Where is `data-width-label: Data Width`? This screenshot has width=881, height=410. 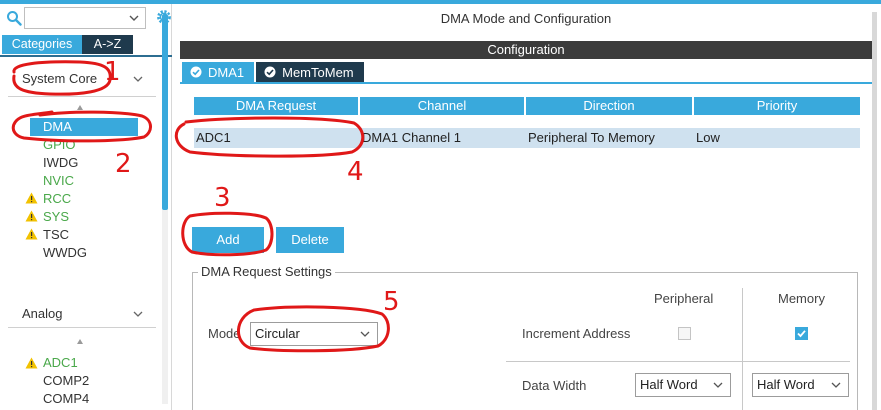
data-width-label: Data Width is located at coordinates (554, 385).